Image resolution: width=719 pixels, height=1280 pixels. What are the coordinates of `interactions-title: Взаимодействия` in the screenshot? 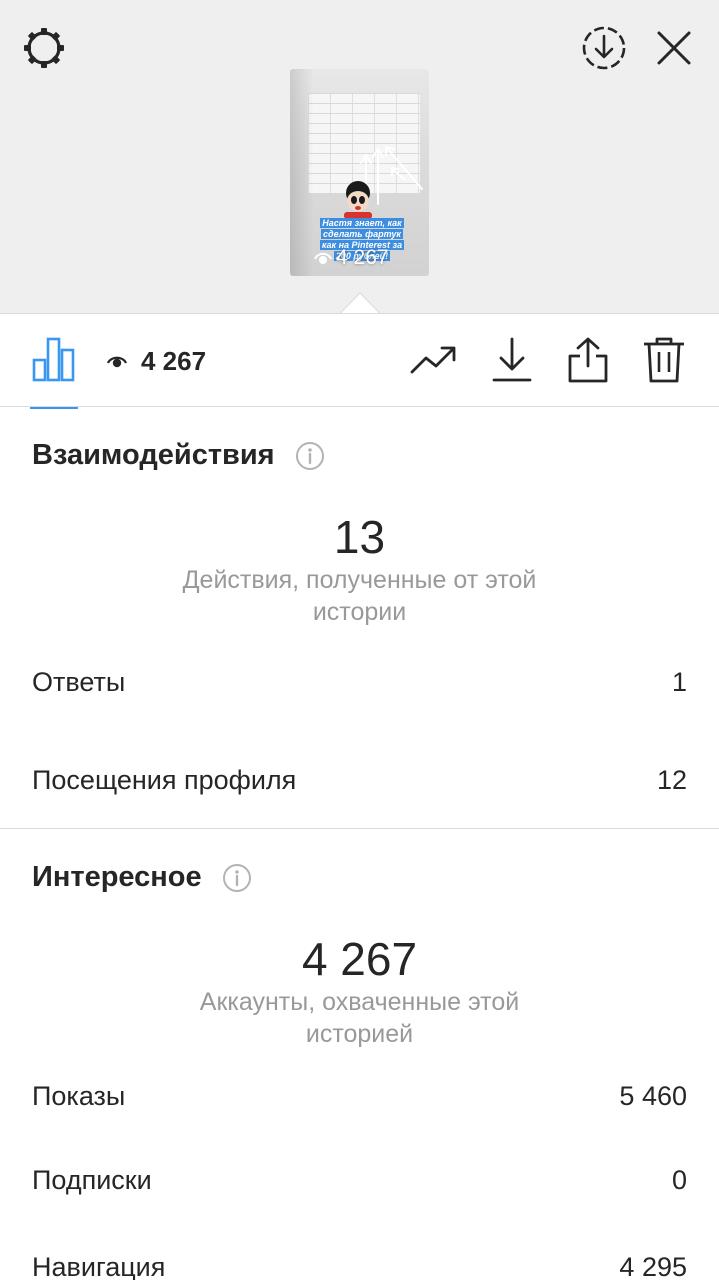 It's located at (153, 455).